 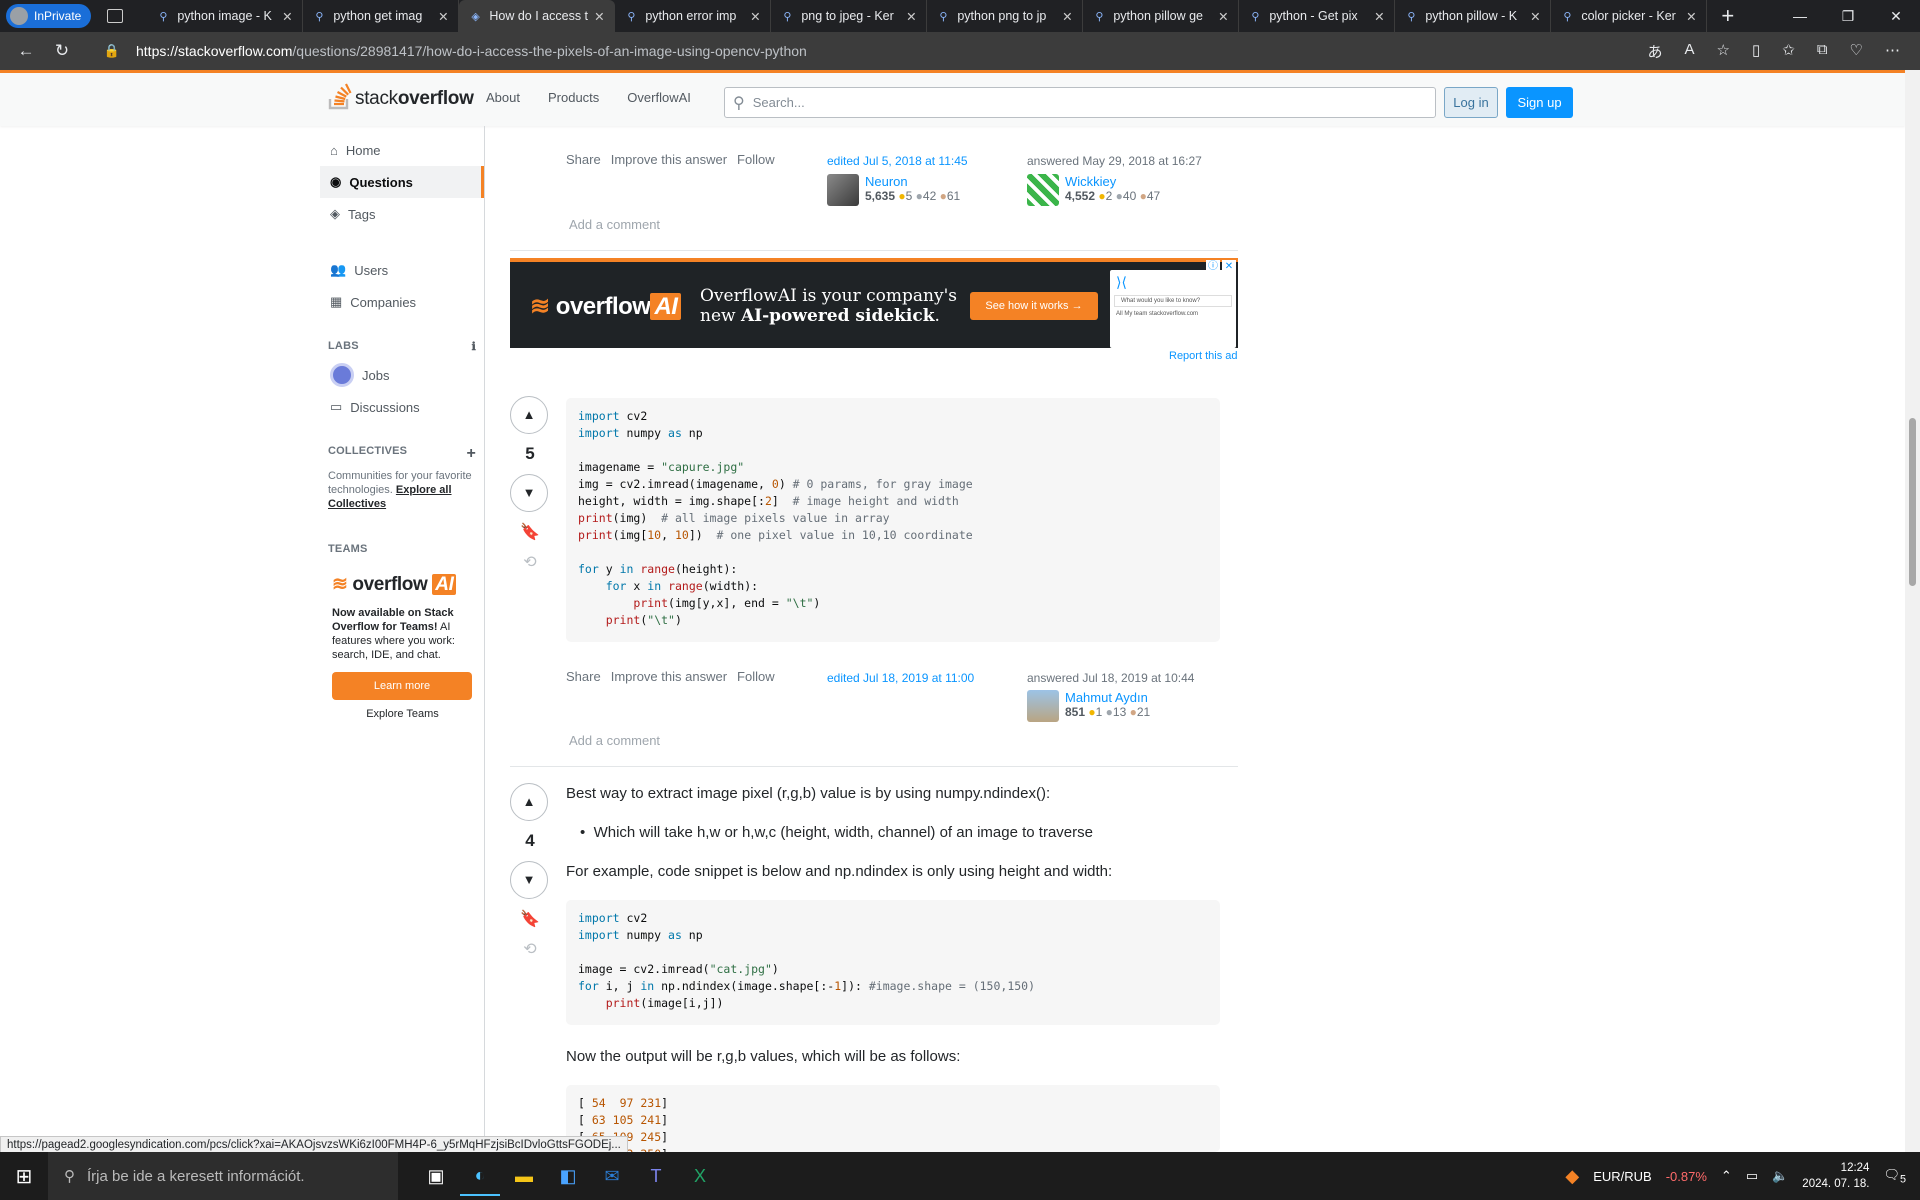 What do you see at coordinates (912, 181) in the screenshot?
I see `user-name: Neuron` at bounding box center [912, 181].